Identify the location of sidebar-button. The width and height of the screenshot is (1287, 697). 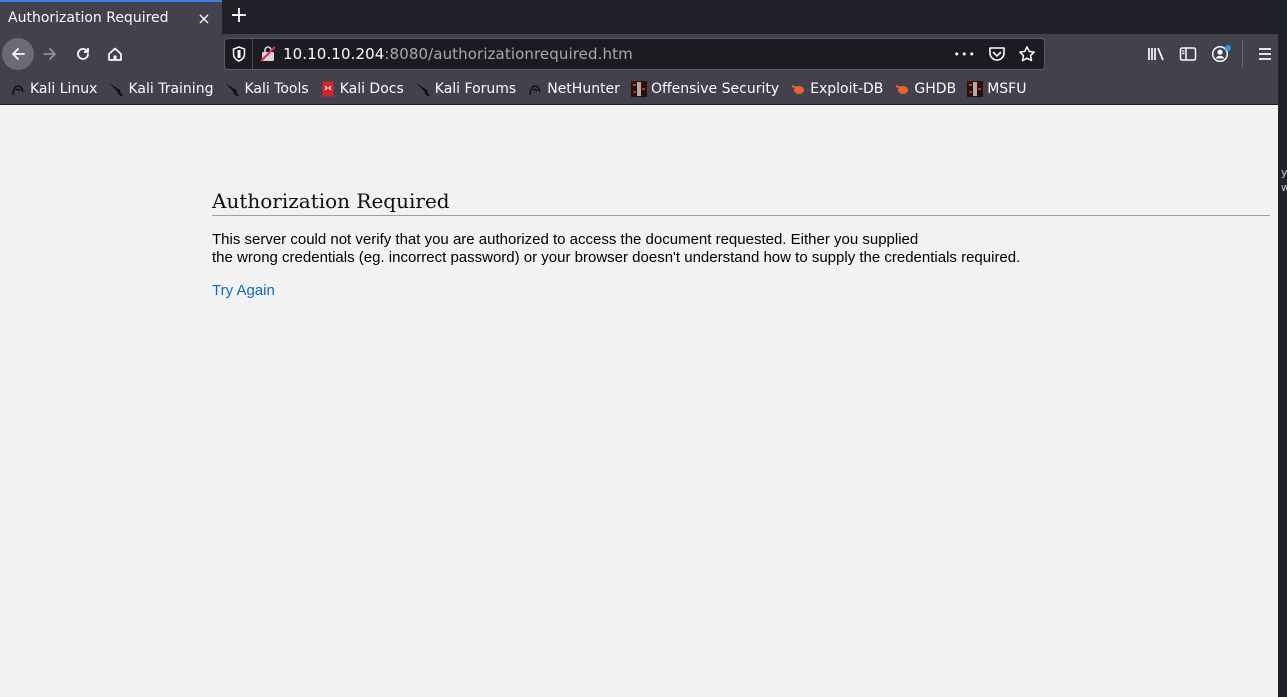
(1188, 54).